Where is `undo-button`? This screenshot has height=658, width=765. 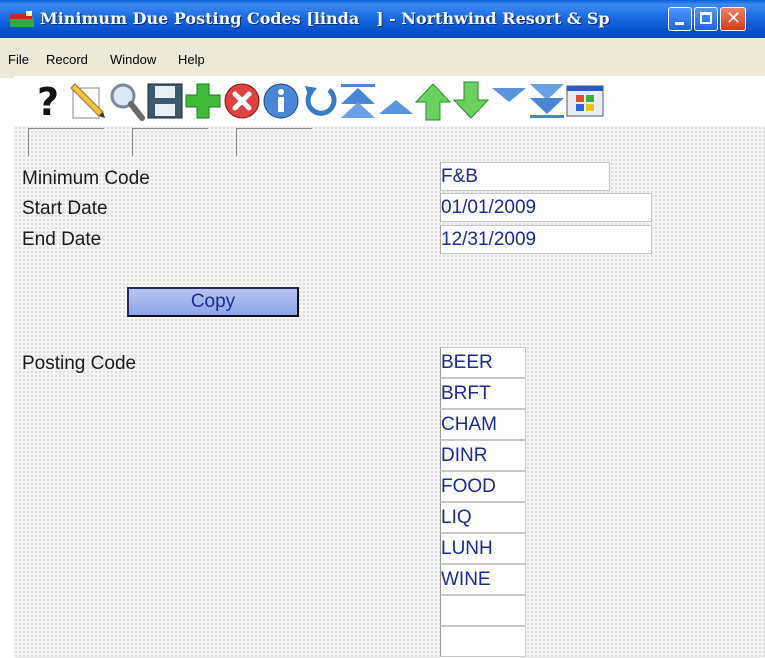
undo-button is located at coordinates (320, 101).